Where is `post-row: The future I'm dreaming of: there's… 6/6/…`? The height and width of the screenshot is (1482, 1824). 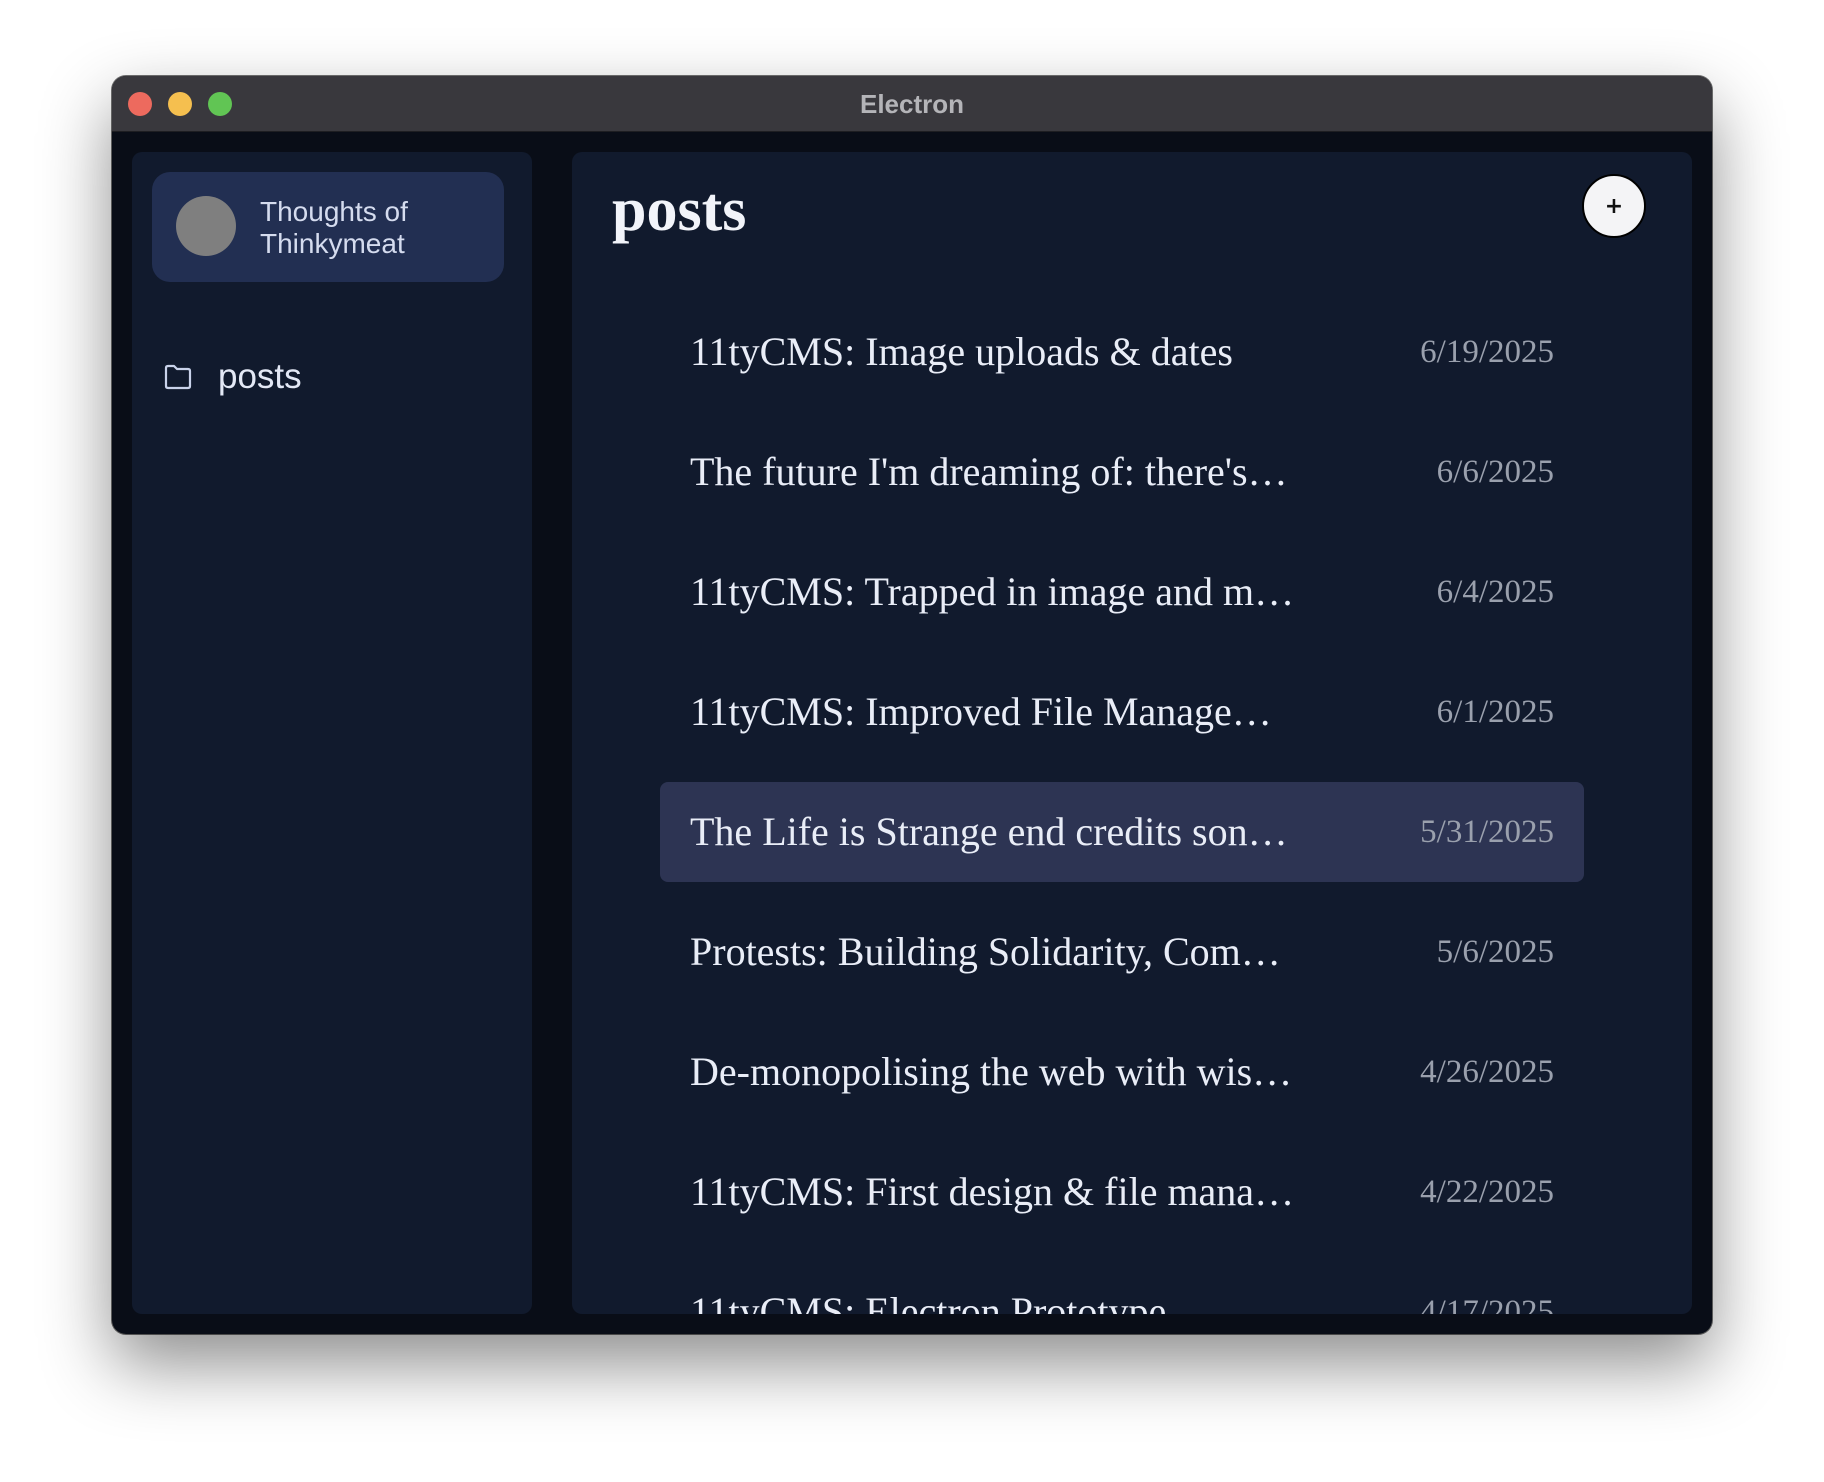
post-row: The future I'm dreaming of: there's… 6/6/… is located at coordinates (1122, 472).